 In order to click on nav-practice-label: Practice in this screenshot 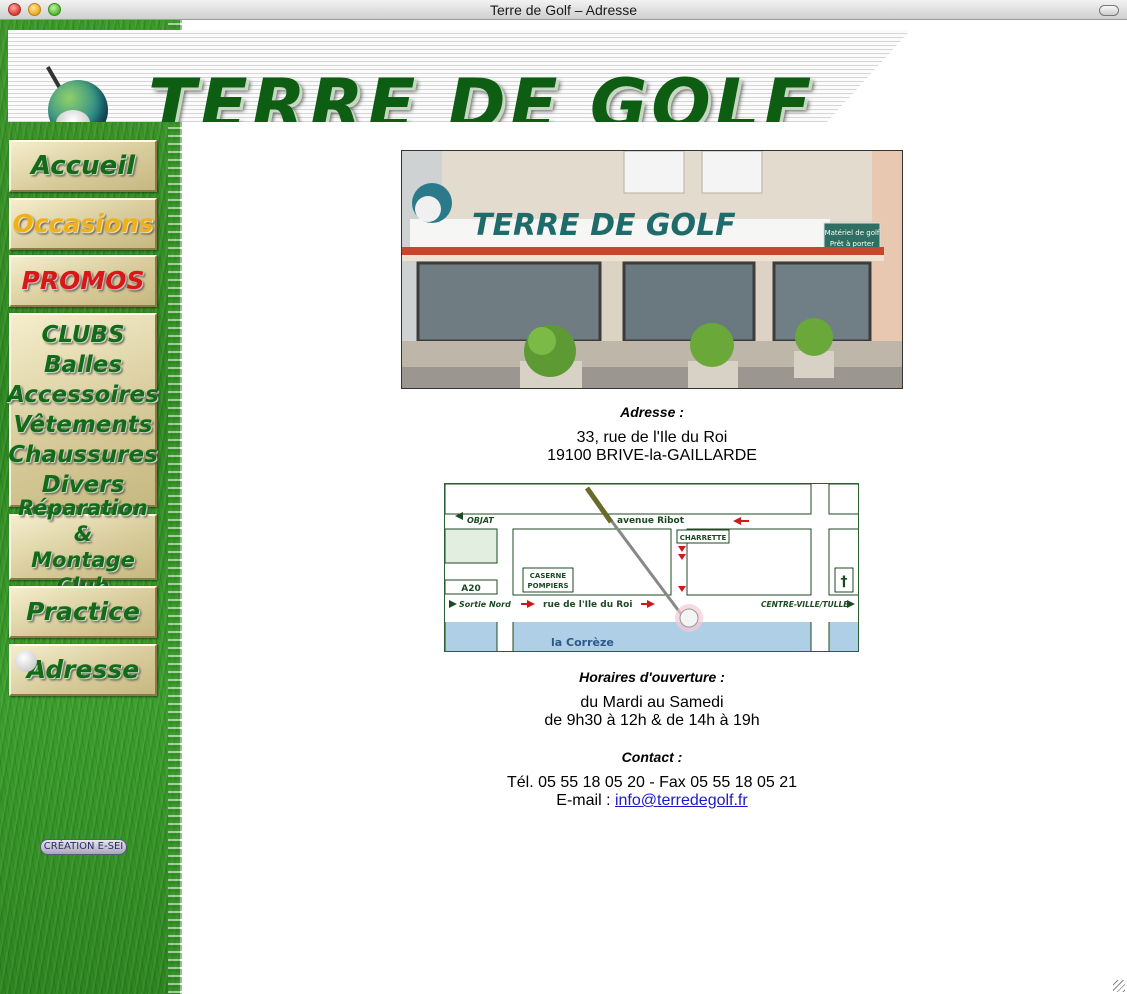, I will do `click(83, 611)`.